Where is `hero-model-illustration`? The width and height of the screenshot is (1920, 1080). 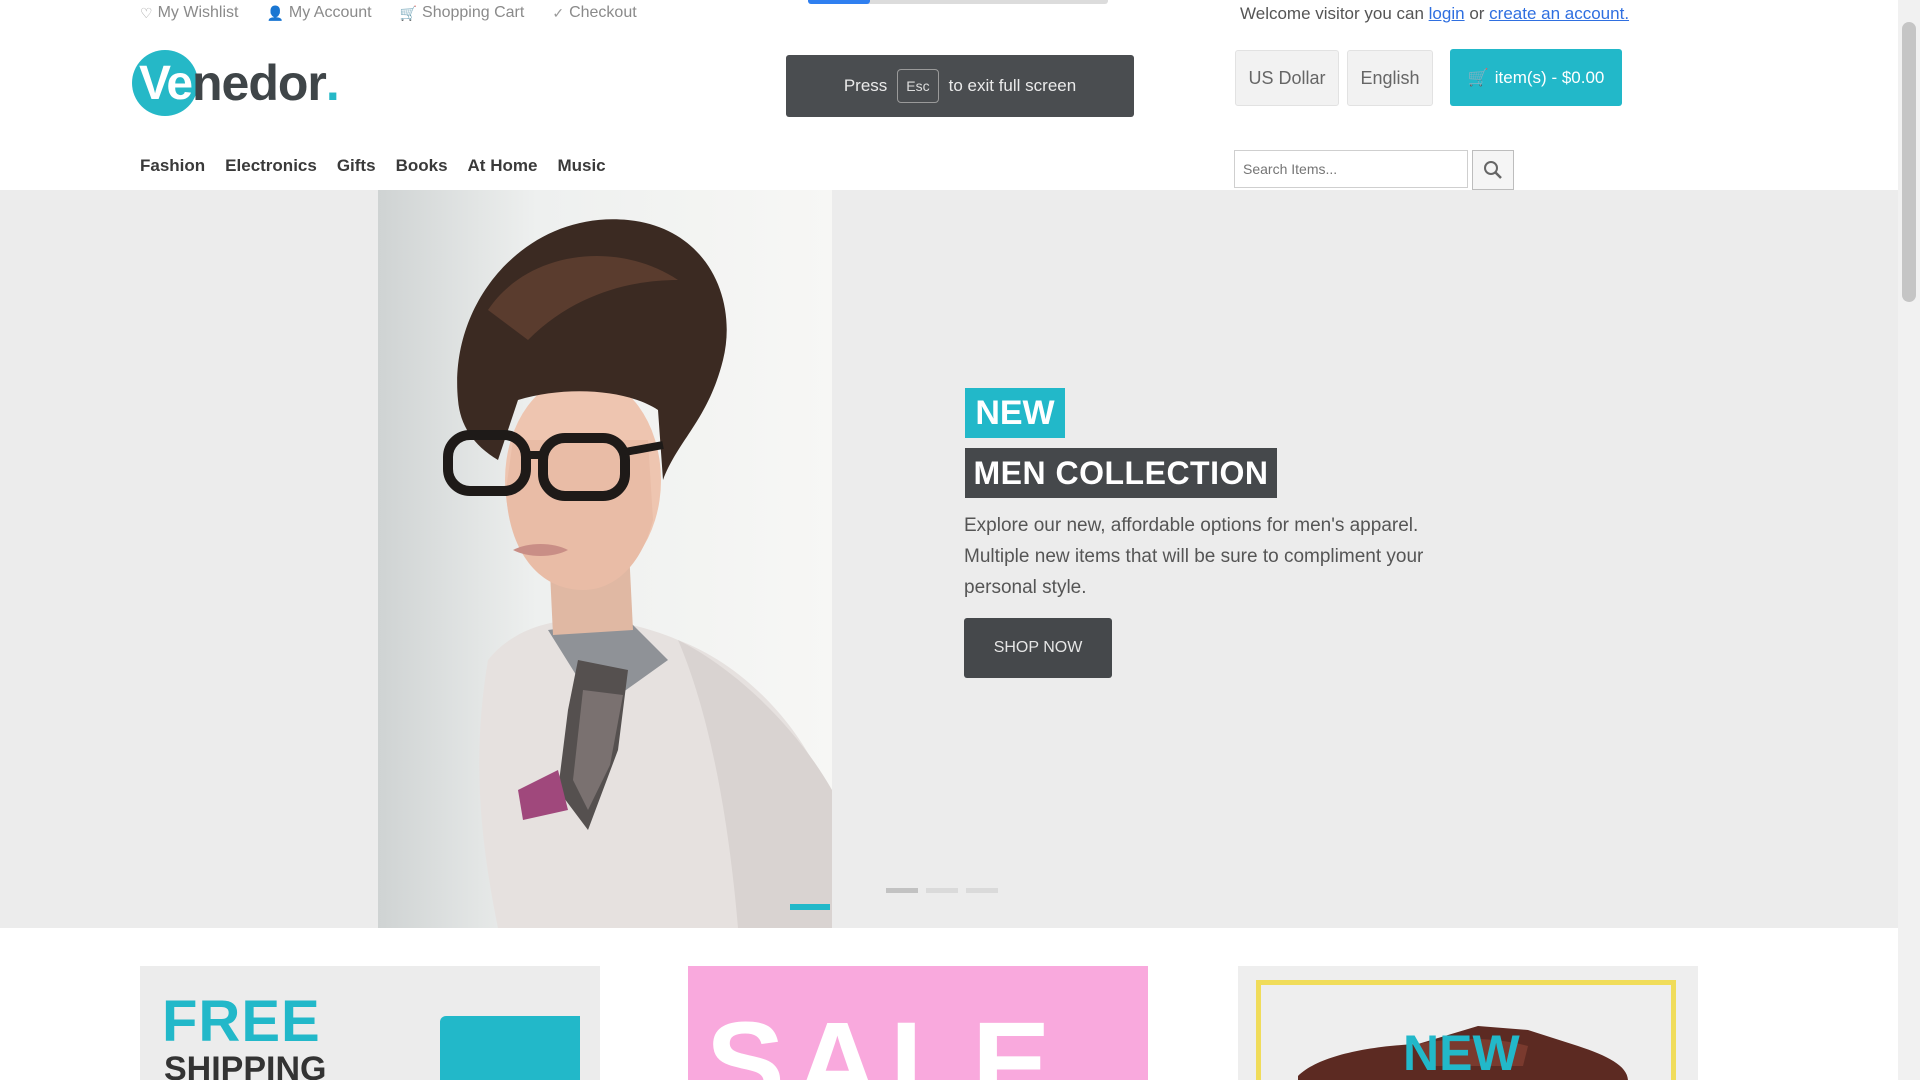 hero-model-illustration is located at coordinates (637, 573).